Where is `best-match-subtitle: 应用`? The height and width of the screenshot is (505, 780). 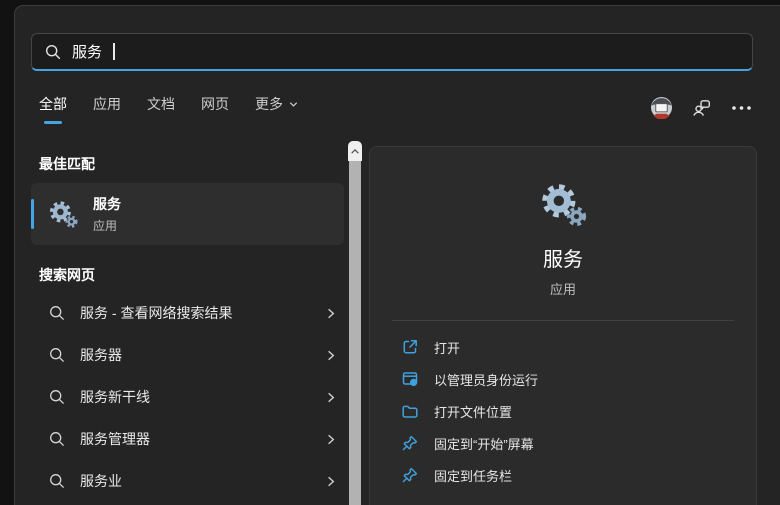
best-match-subtitle: 应用 is located at coordinates (105, 226).